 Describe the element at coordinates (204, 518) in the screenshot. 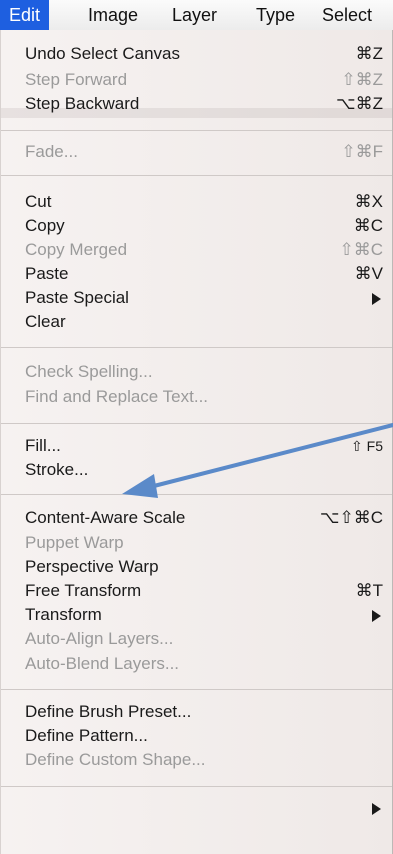

I see `menu-item-content-aware-scale: Content-Aware Scale ⌥⇧⌘C` at that location.